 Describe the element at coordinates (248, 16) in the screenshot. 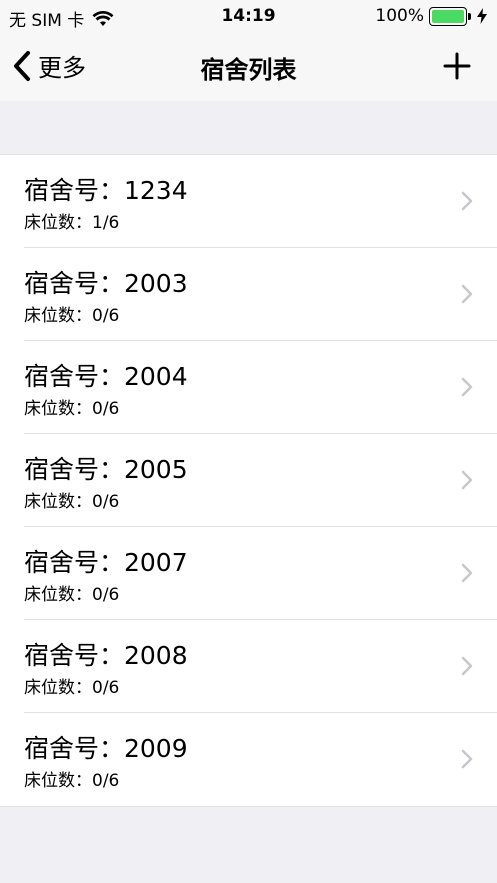

I see `status-bar: 无 SIM 卡 14:19 100%` at that location.